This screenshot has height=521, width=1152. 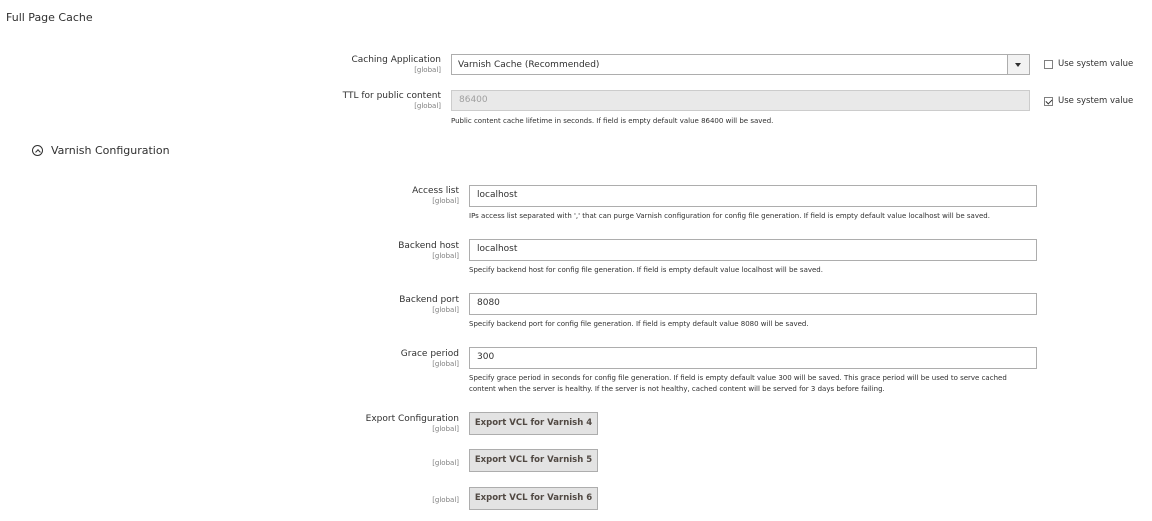 I want to click on grace-period-input: 300, so click(x=753, y=358).